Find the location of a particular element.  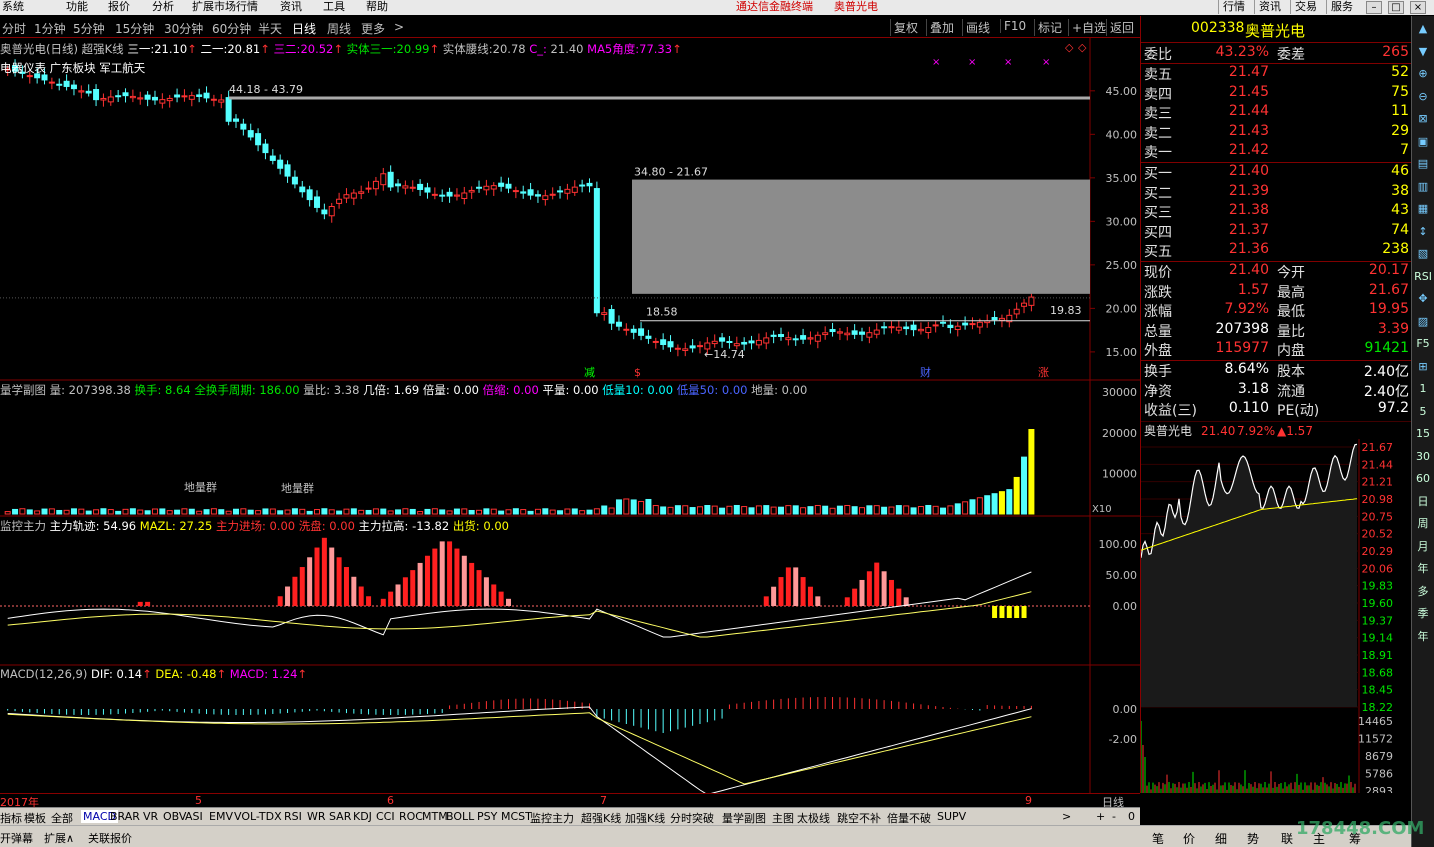

indicator-tab-18: PSY is located at coordinates (487, 816).